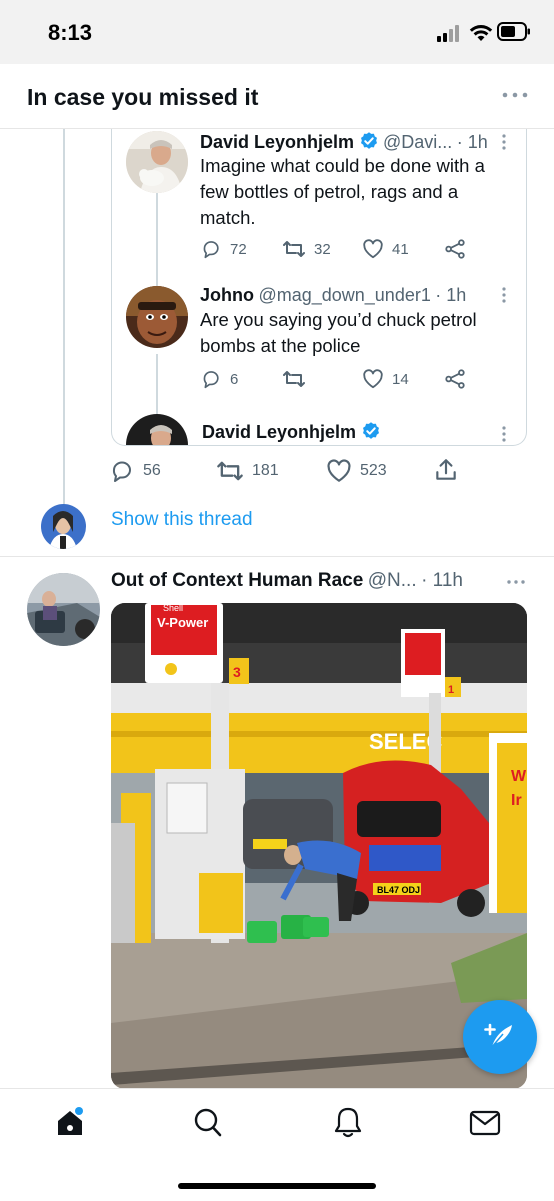 The image size is (554, 1201). Describe the element at coordinates (277, 1186) in the screenshot. I see `home-indicator` at that location.